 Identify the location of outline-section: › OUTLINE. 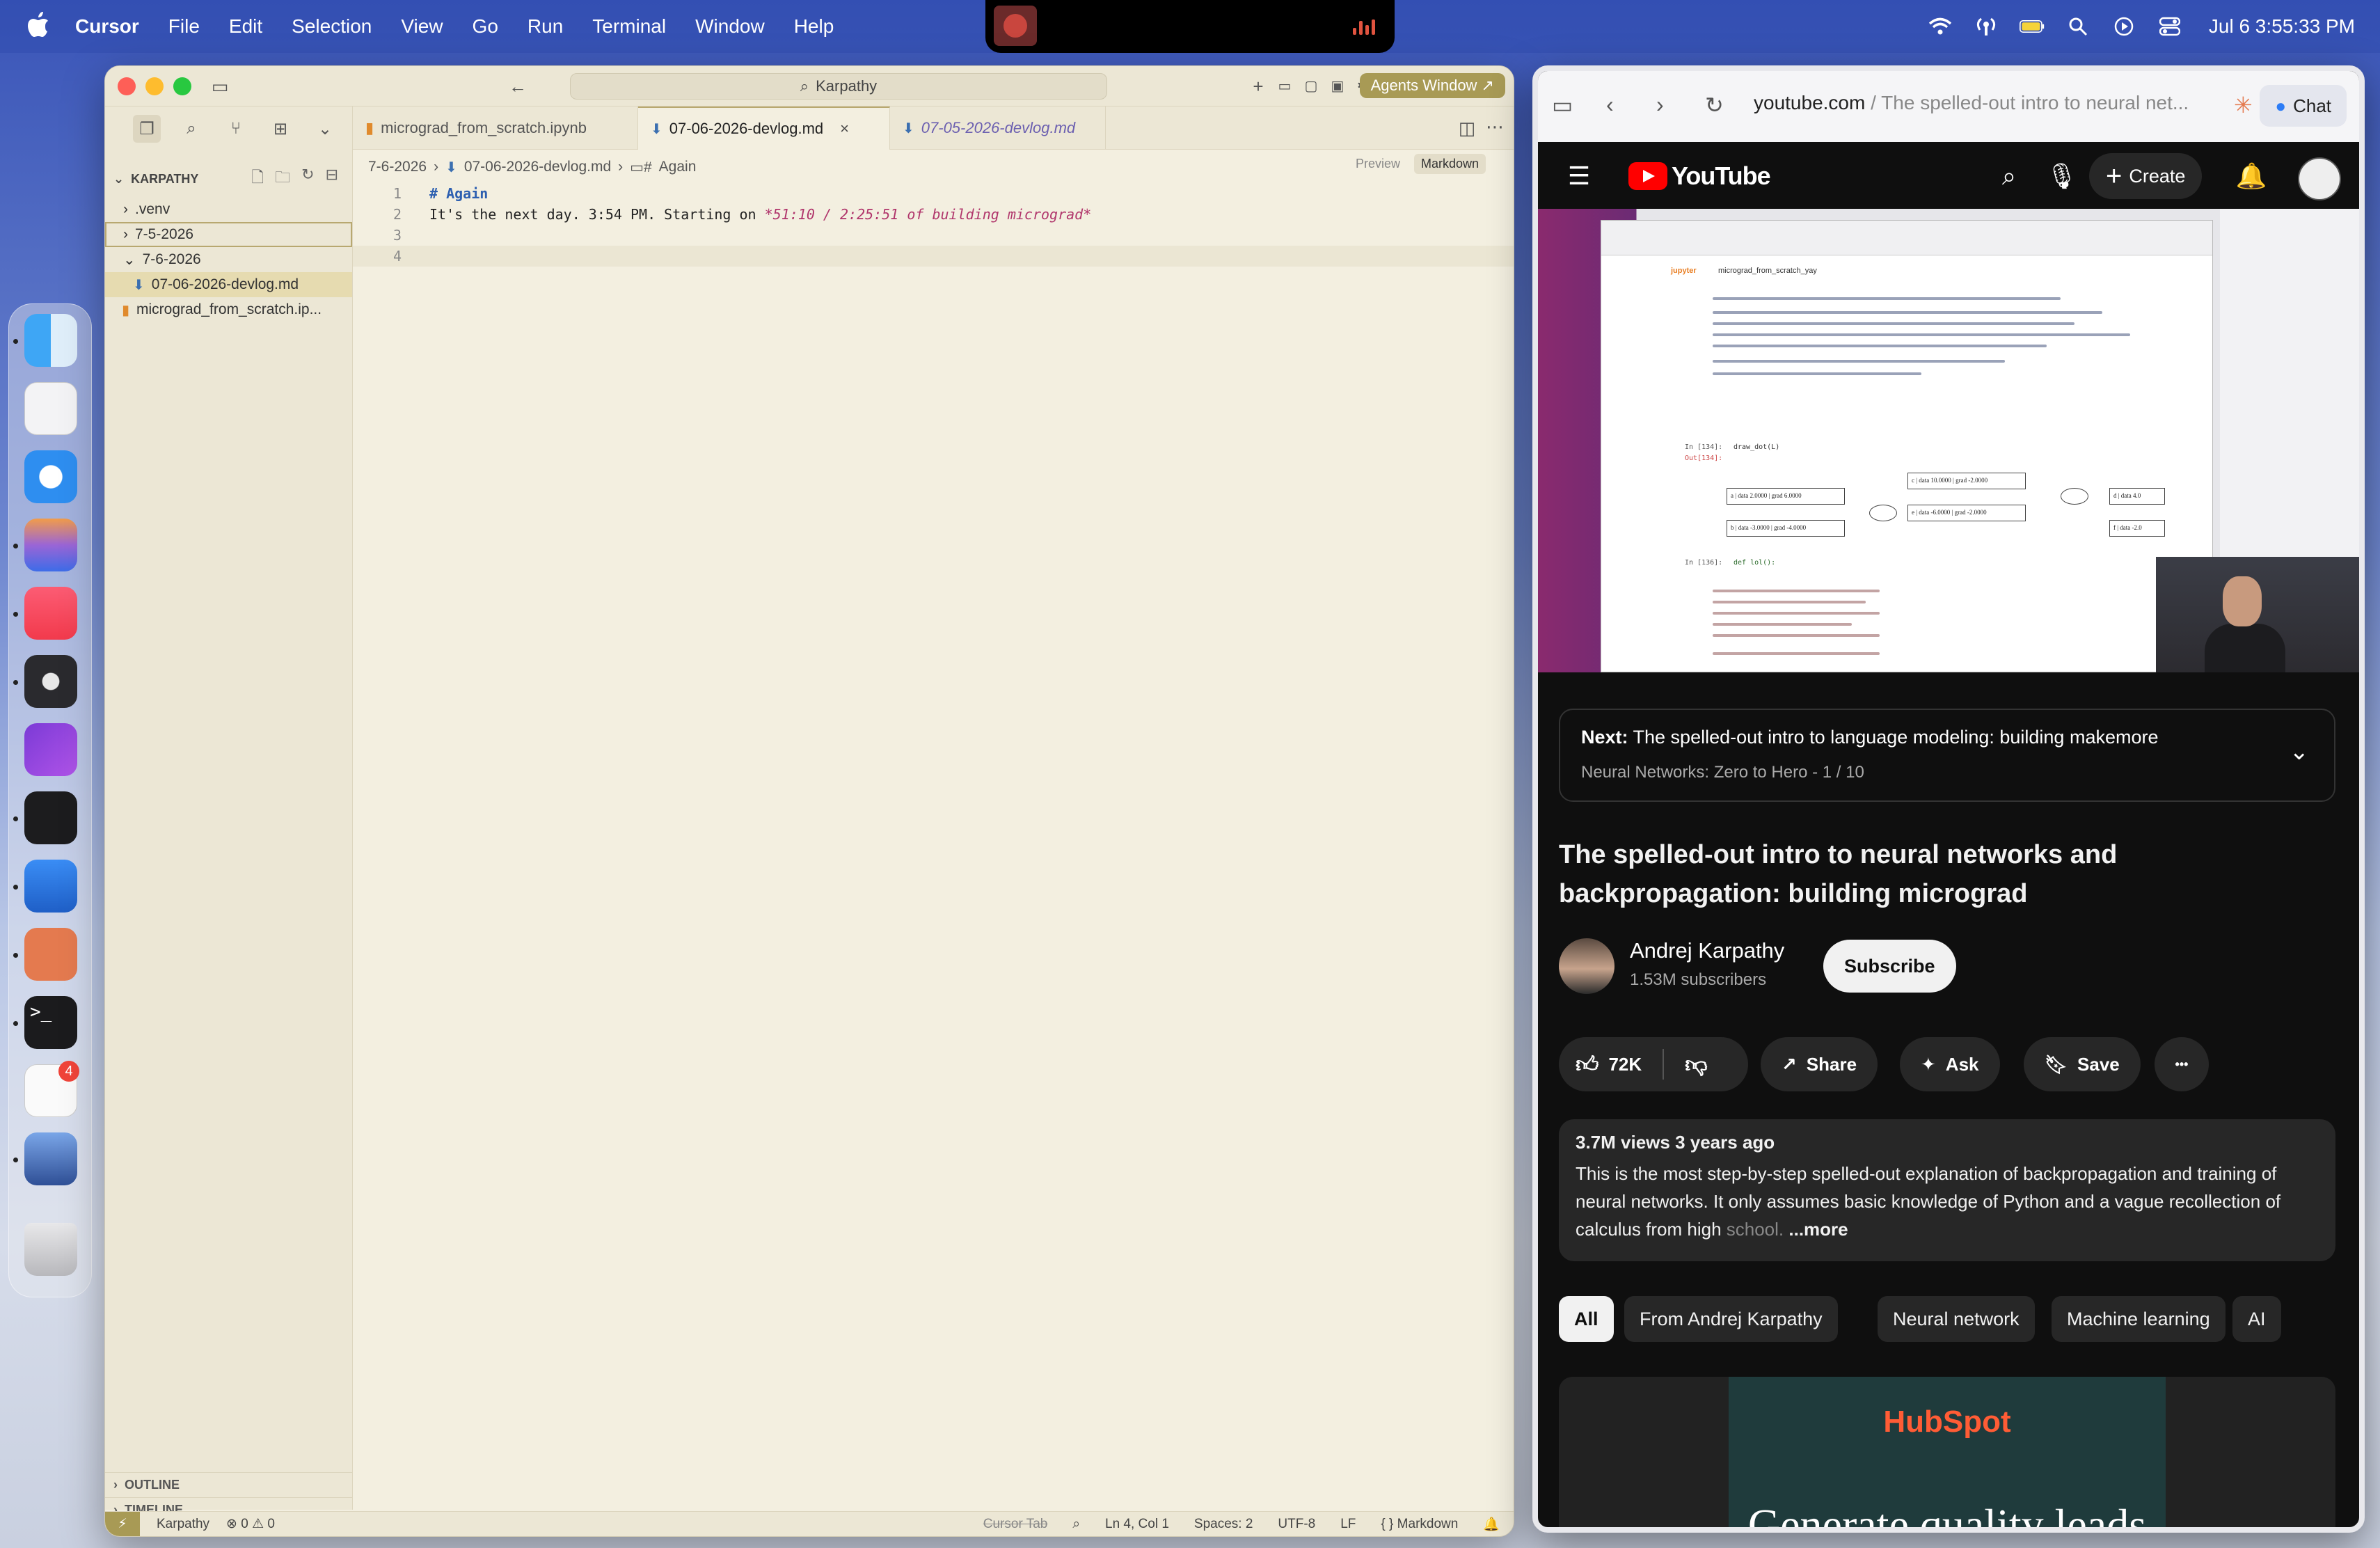
(228, 1484).